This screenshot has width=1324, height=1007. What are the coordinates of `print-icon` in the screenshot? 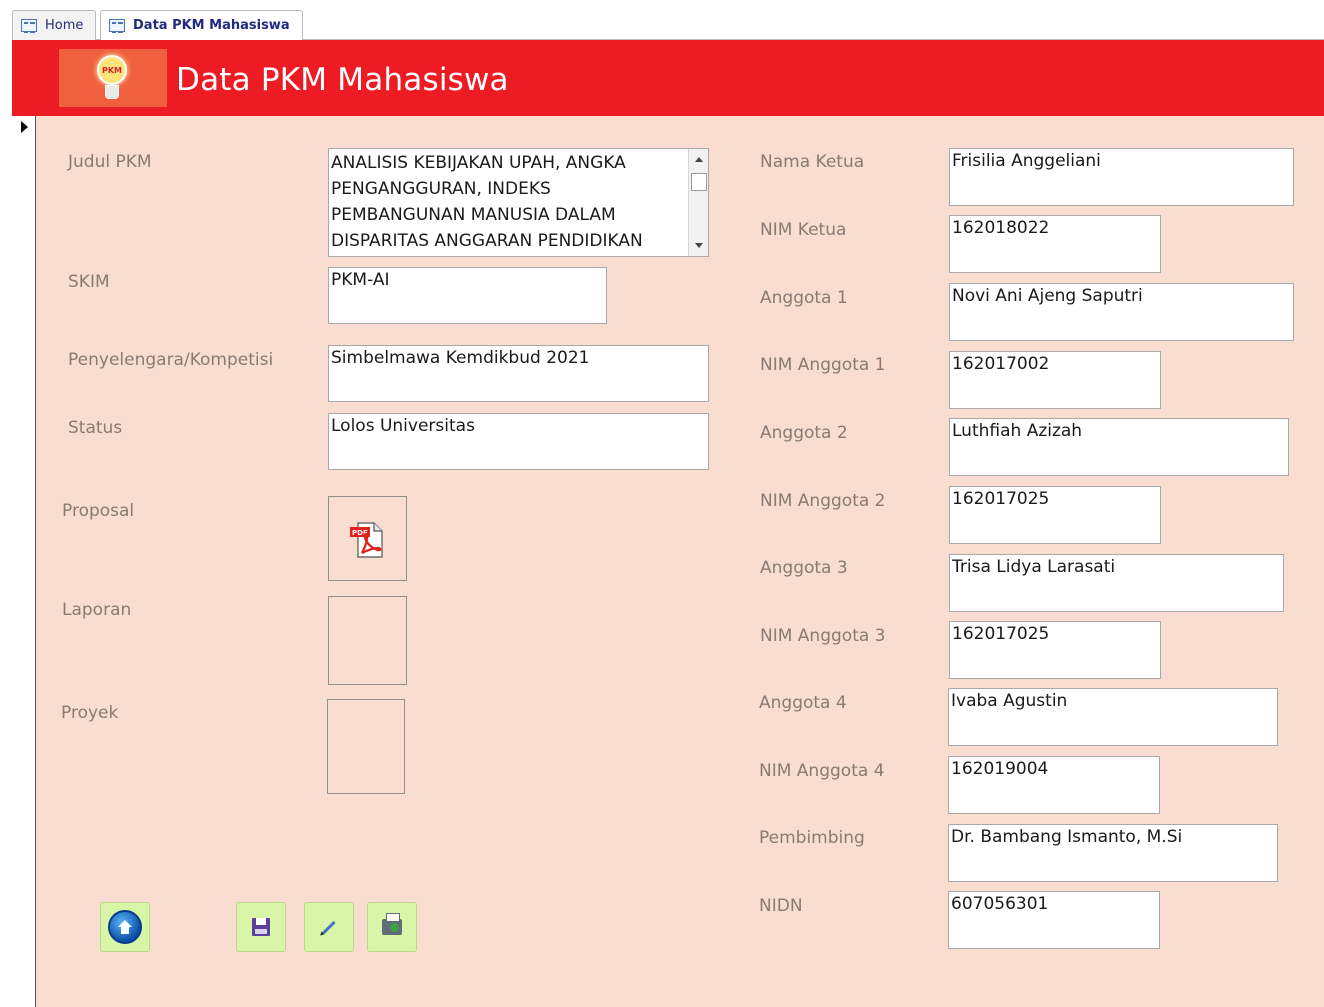 It's located at (392, 924).